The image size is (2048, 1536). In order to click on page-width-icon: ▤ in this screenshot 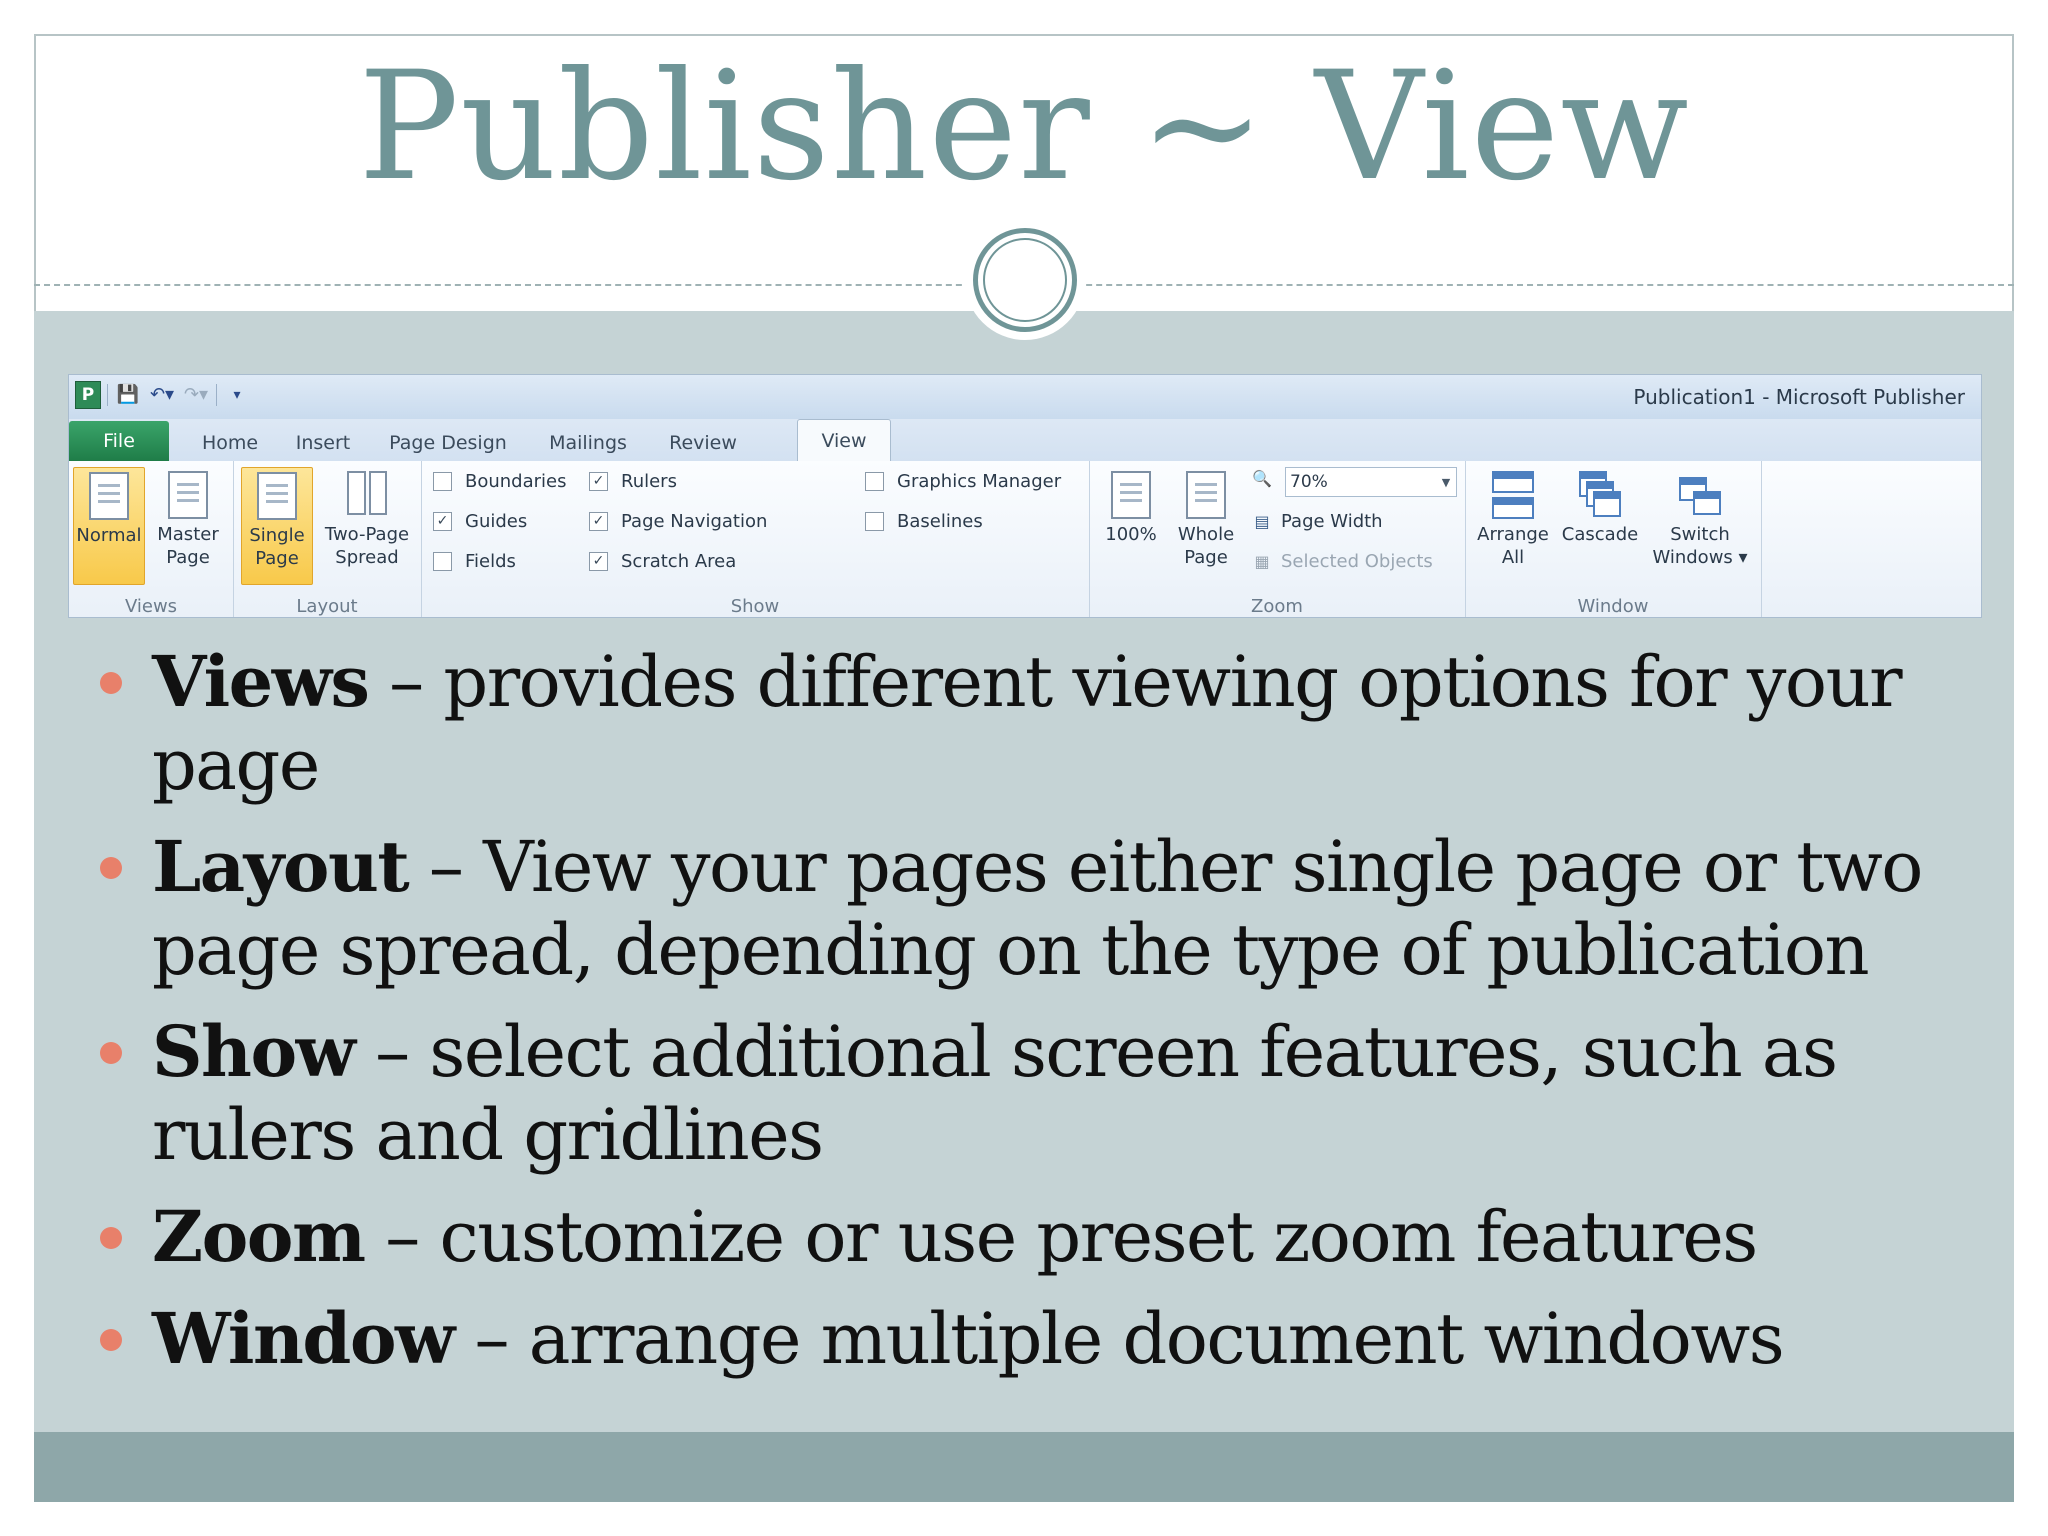, I will do `click(1262, 521)`.